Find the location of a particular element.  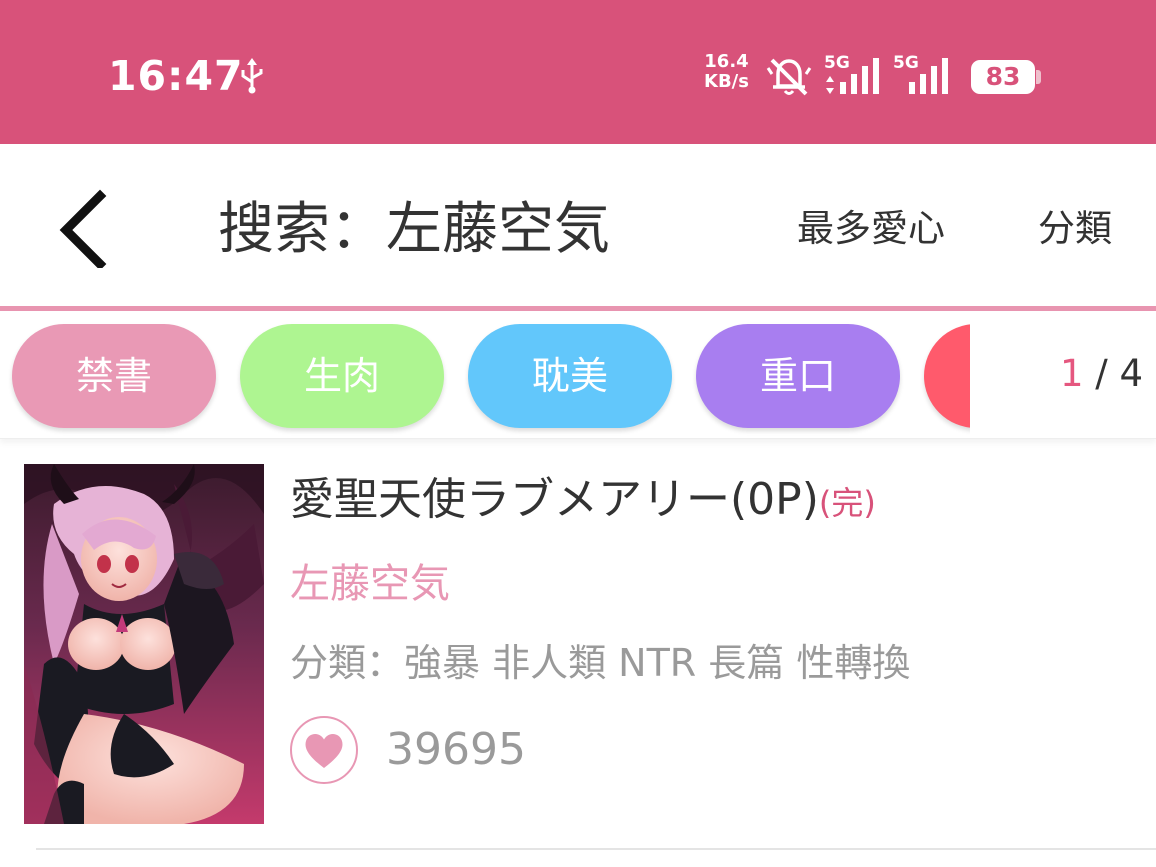

usb-icon is located at coordinates (252, 76).